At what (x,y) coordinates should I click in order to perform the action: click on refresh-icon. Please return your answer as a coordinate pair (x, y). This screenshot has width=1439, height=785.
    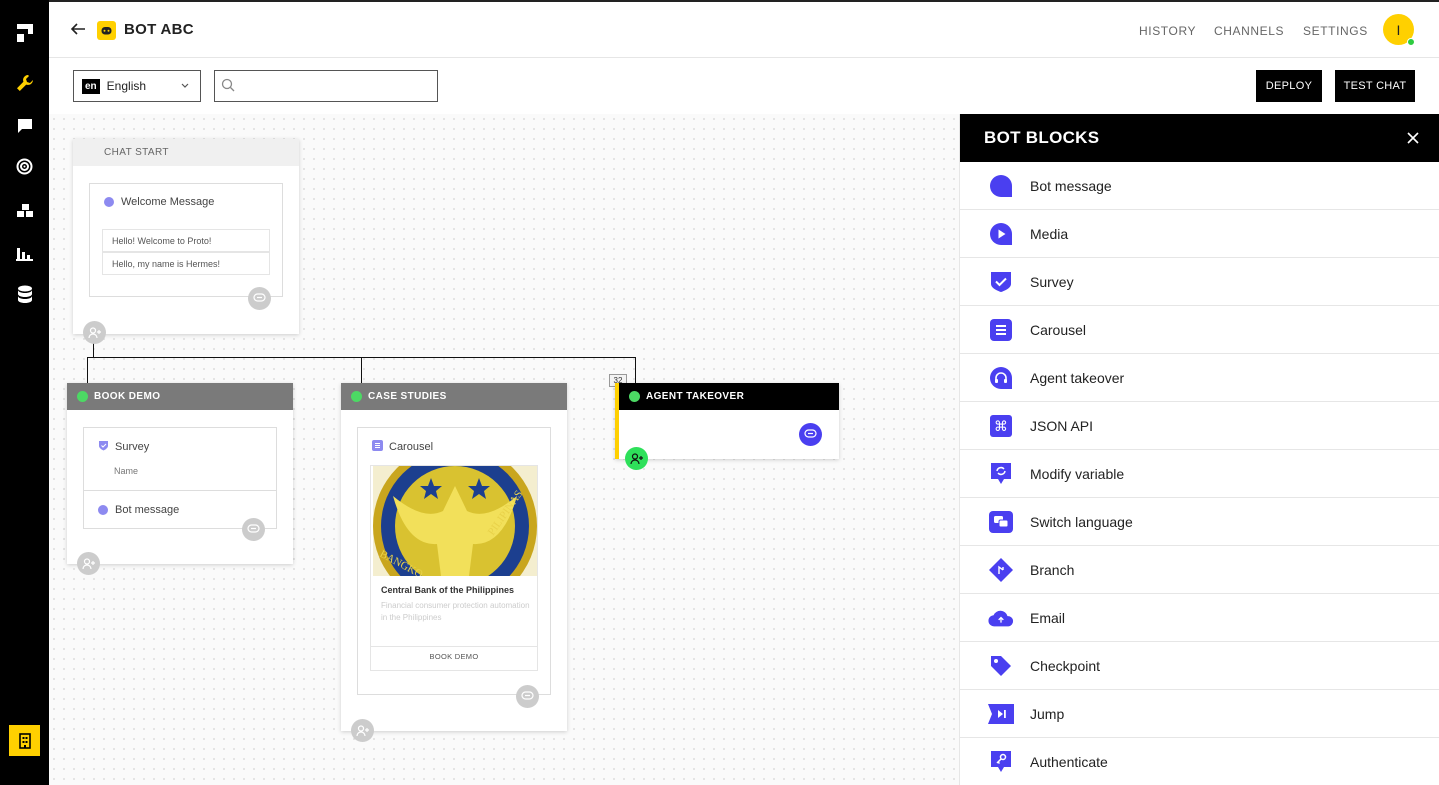
    Looking at the image, I should click on (1001, 474).